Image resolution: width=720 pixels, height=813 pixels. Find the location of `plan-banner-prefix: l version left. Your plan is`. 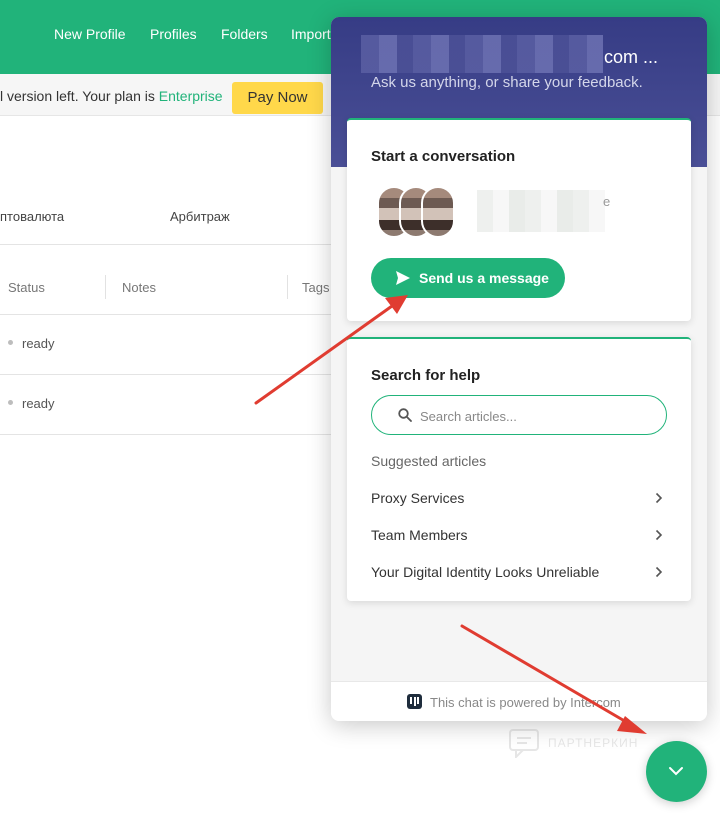

plan-banner-prefix: l version left. Your plan is is located at coordinates (79, 96).